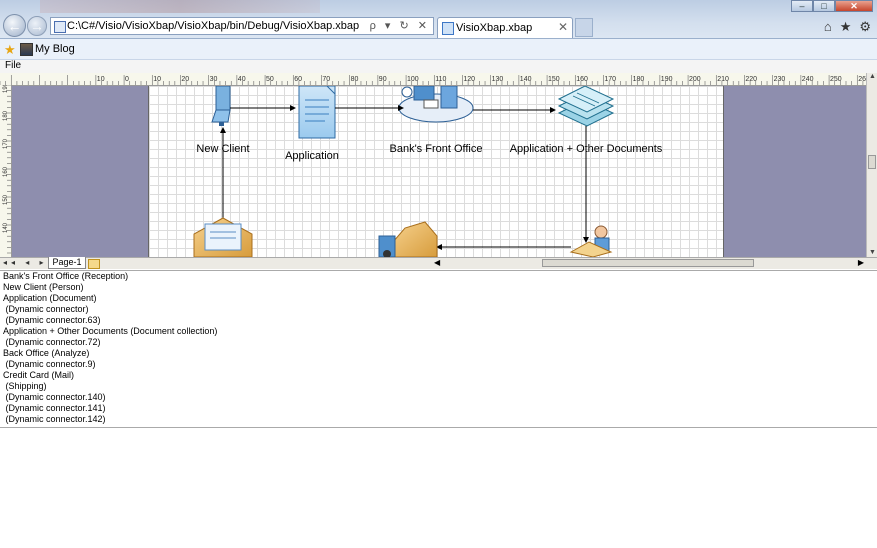  What do you see at coordinates (828, 27) in the screenshot?
I see `home-icon: ⌂` at bounding box center [828, 27].